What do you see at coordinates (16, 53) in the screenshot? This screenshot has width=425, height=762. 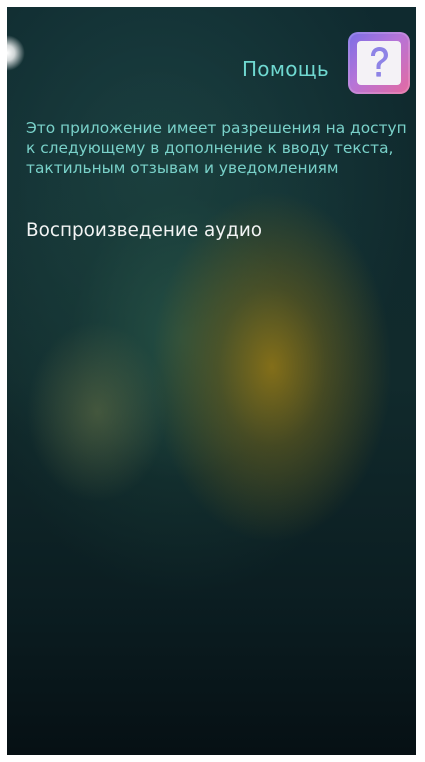 I see `light-glow` at bounding box center [16, 53].